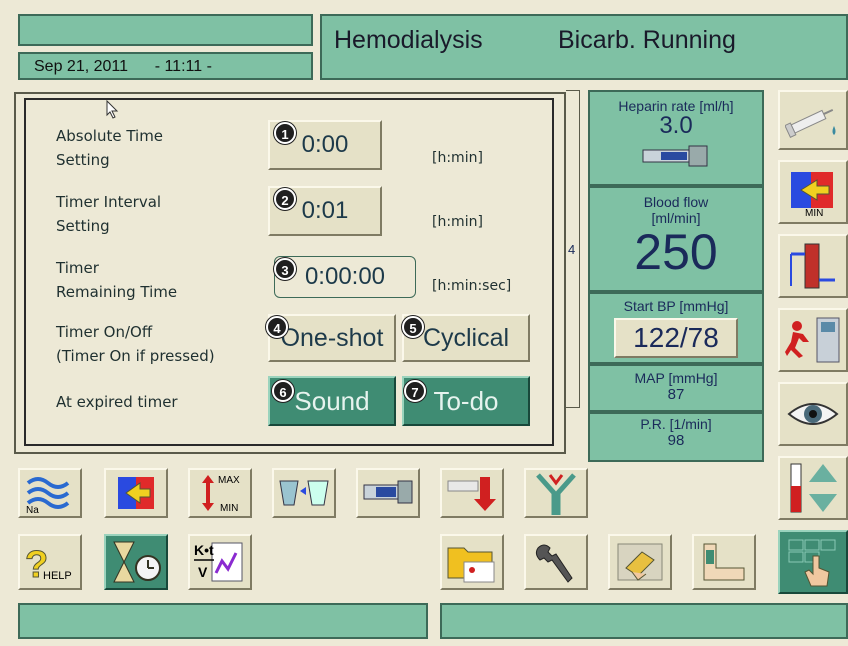  I want to click on flow-arrow-icon, so click(136, 493).